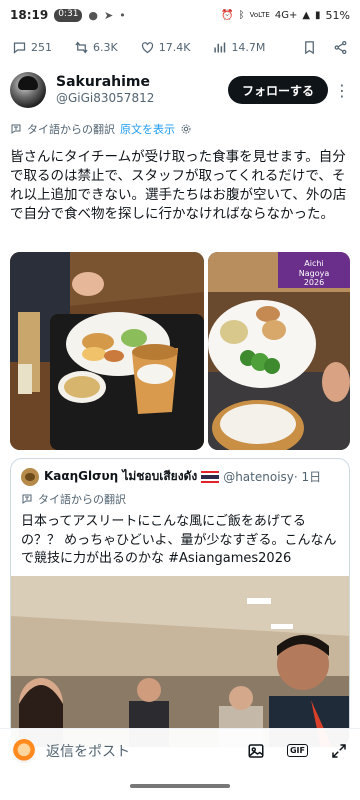 This screenshot has width=360, height=800. I want to click on author-display-name: Sakurahime, so click(105, 83).